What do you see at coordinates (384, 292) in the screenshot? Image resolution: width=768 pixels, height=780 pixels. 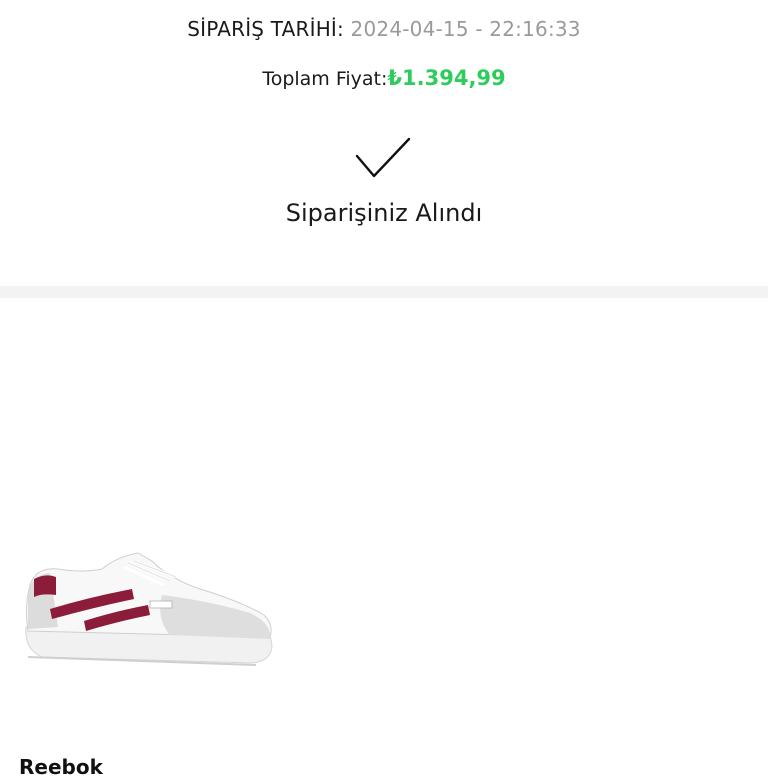 I see `section-divider` at bounding box center [384, 292].